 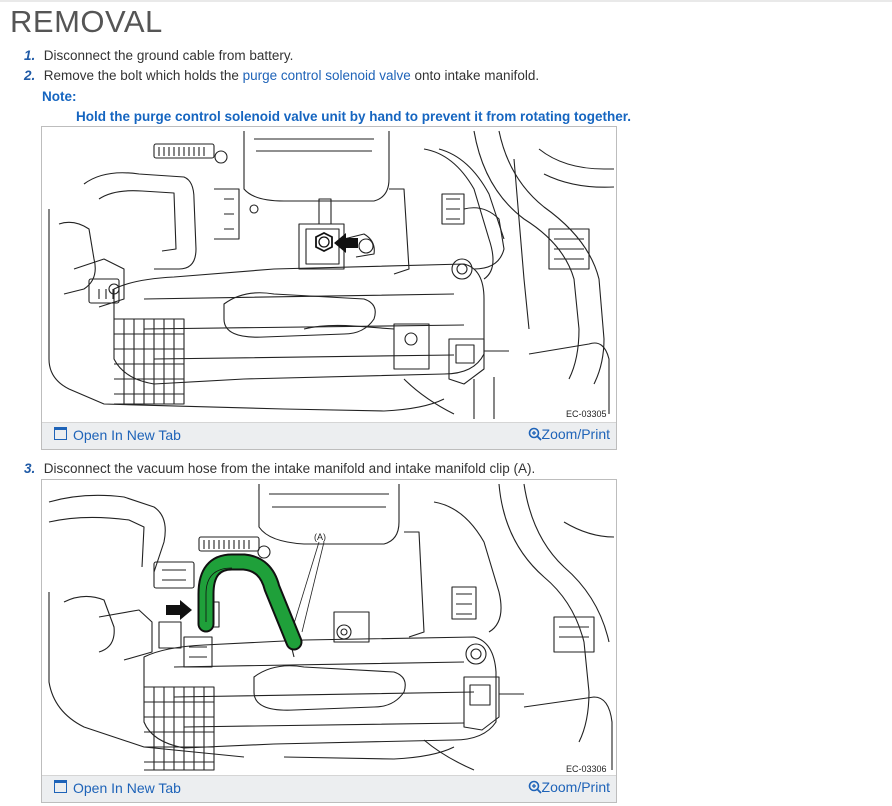 What do you see at coordinates (30, 468) in the screenshot?
I see `step-number: 3.` at bounding box center [30, 468].